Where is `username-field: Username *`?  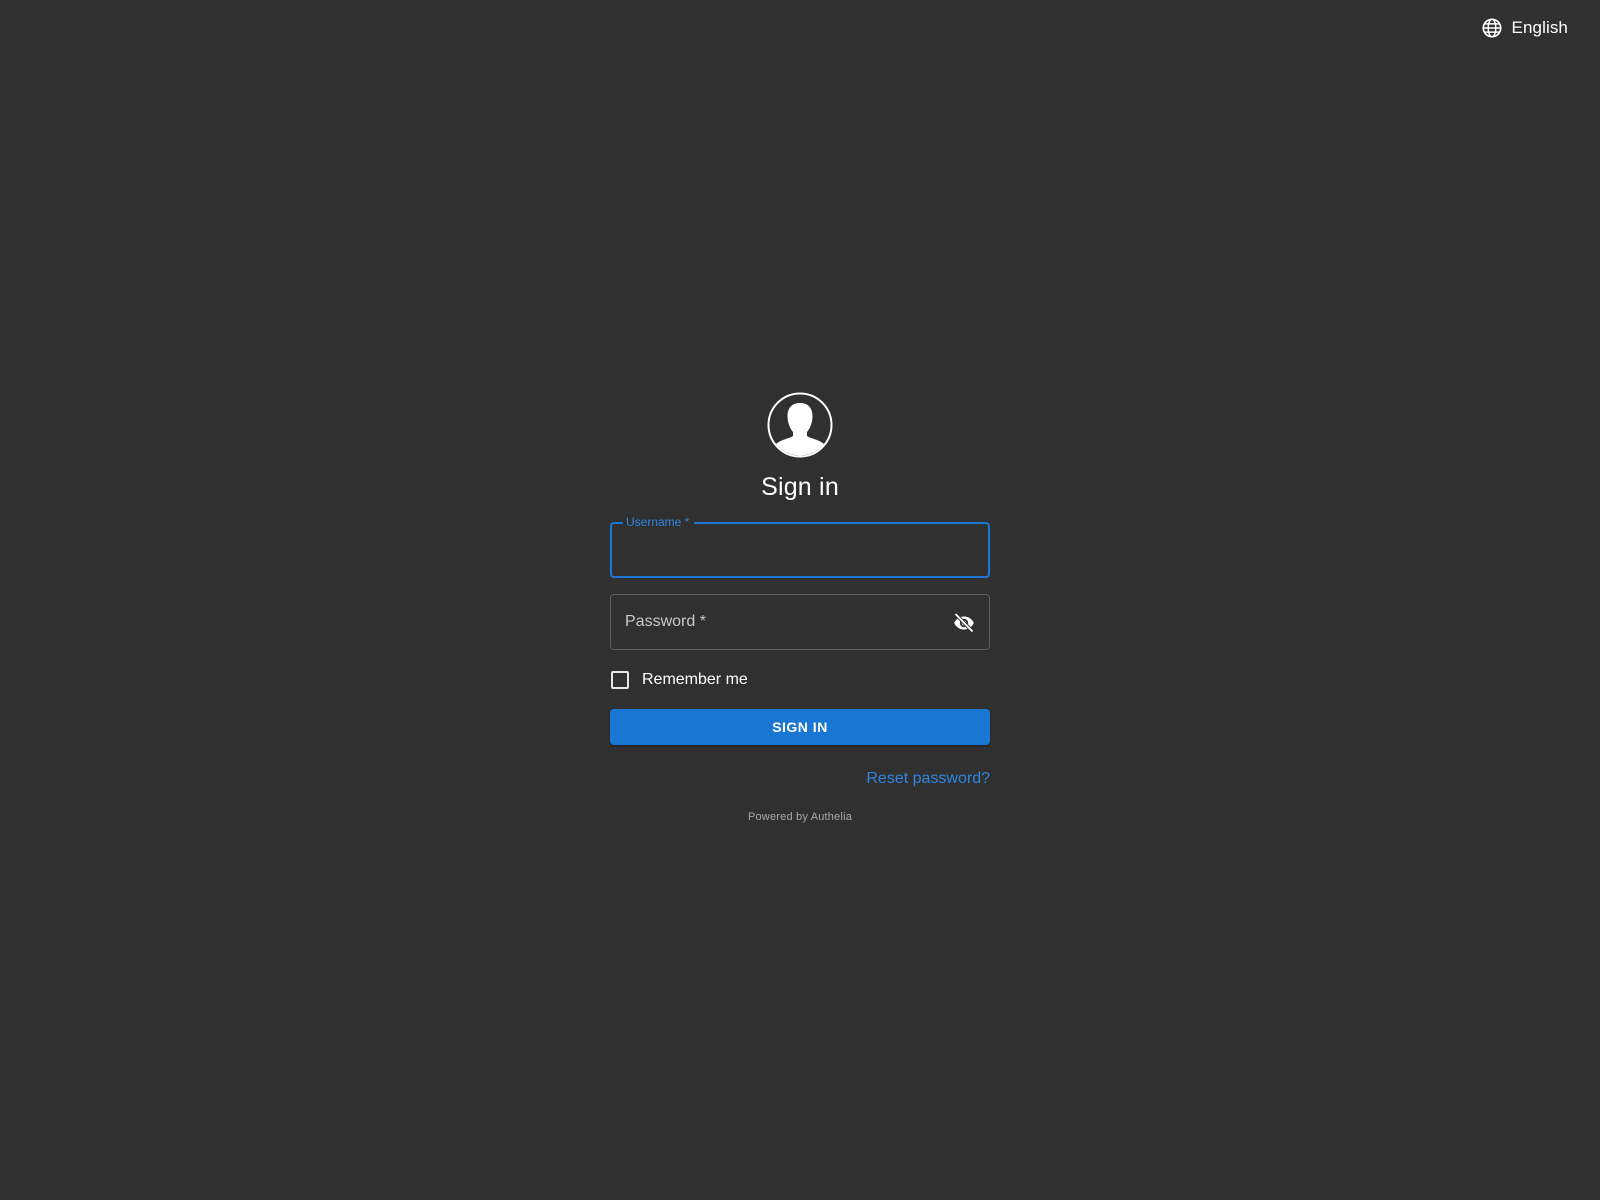 username-field: Username * is located at coordinates (800, 546).